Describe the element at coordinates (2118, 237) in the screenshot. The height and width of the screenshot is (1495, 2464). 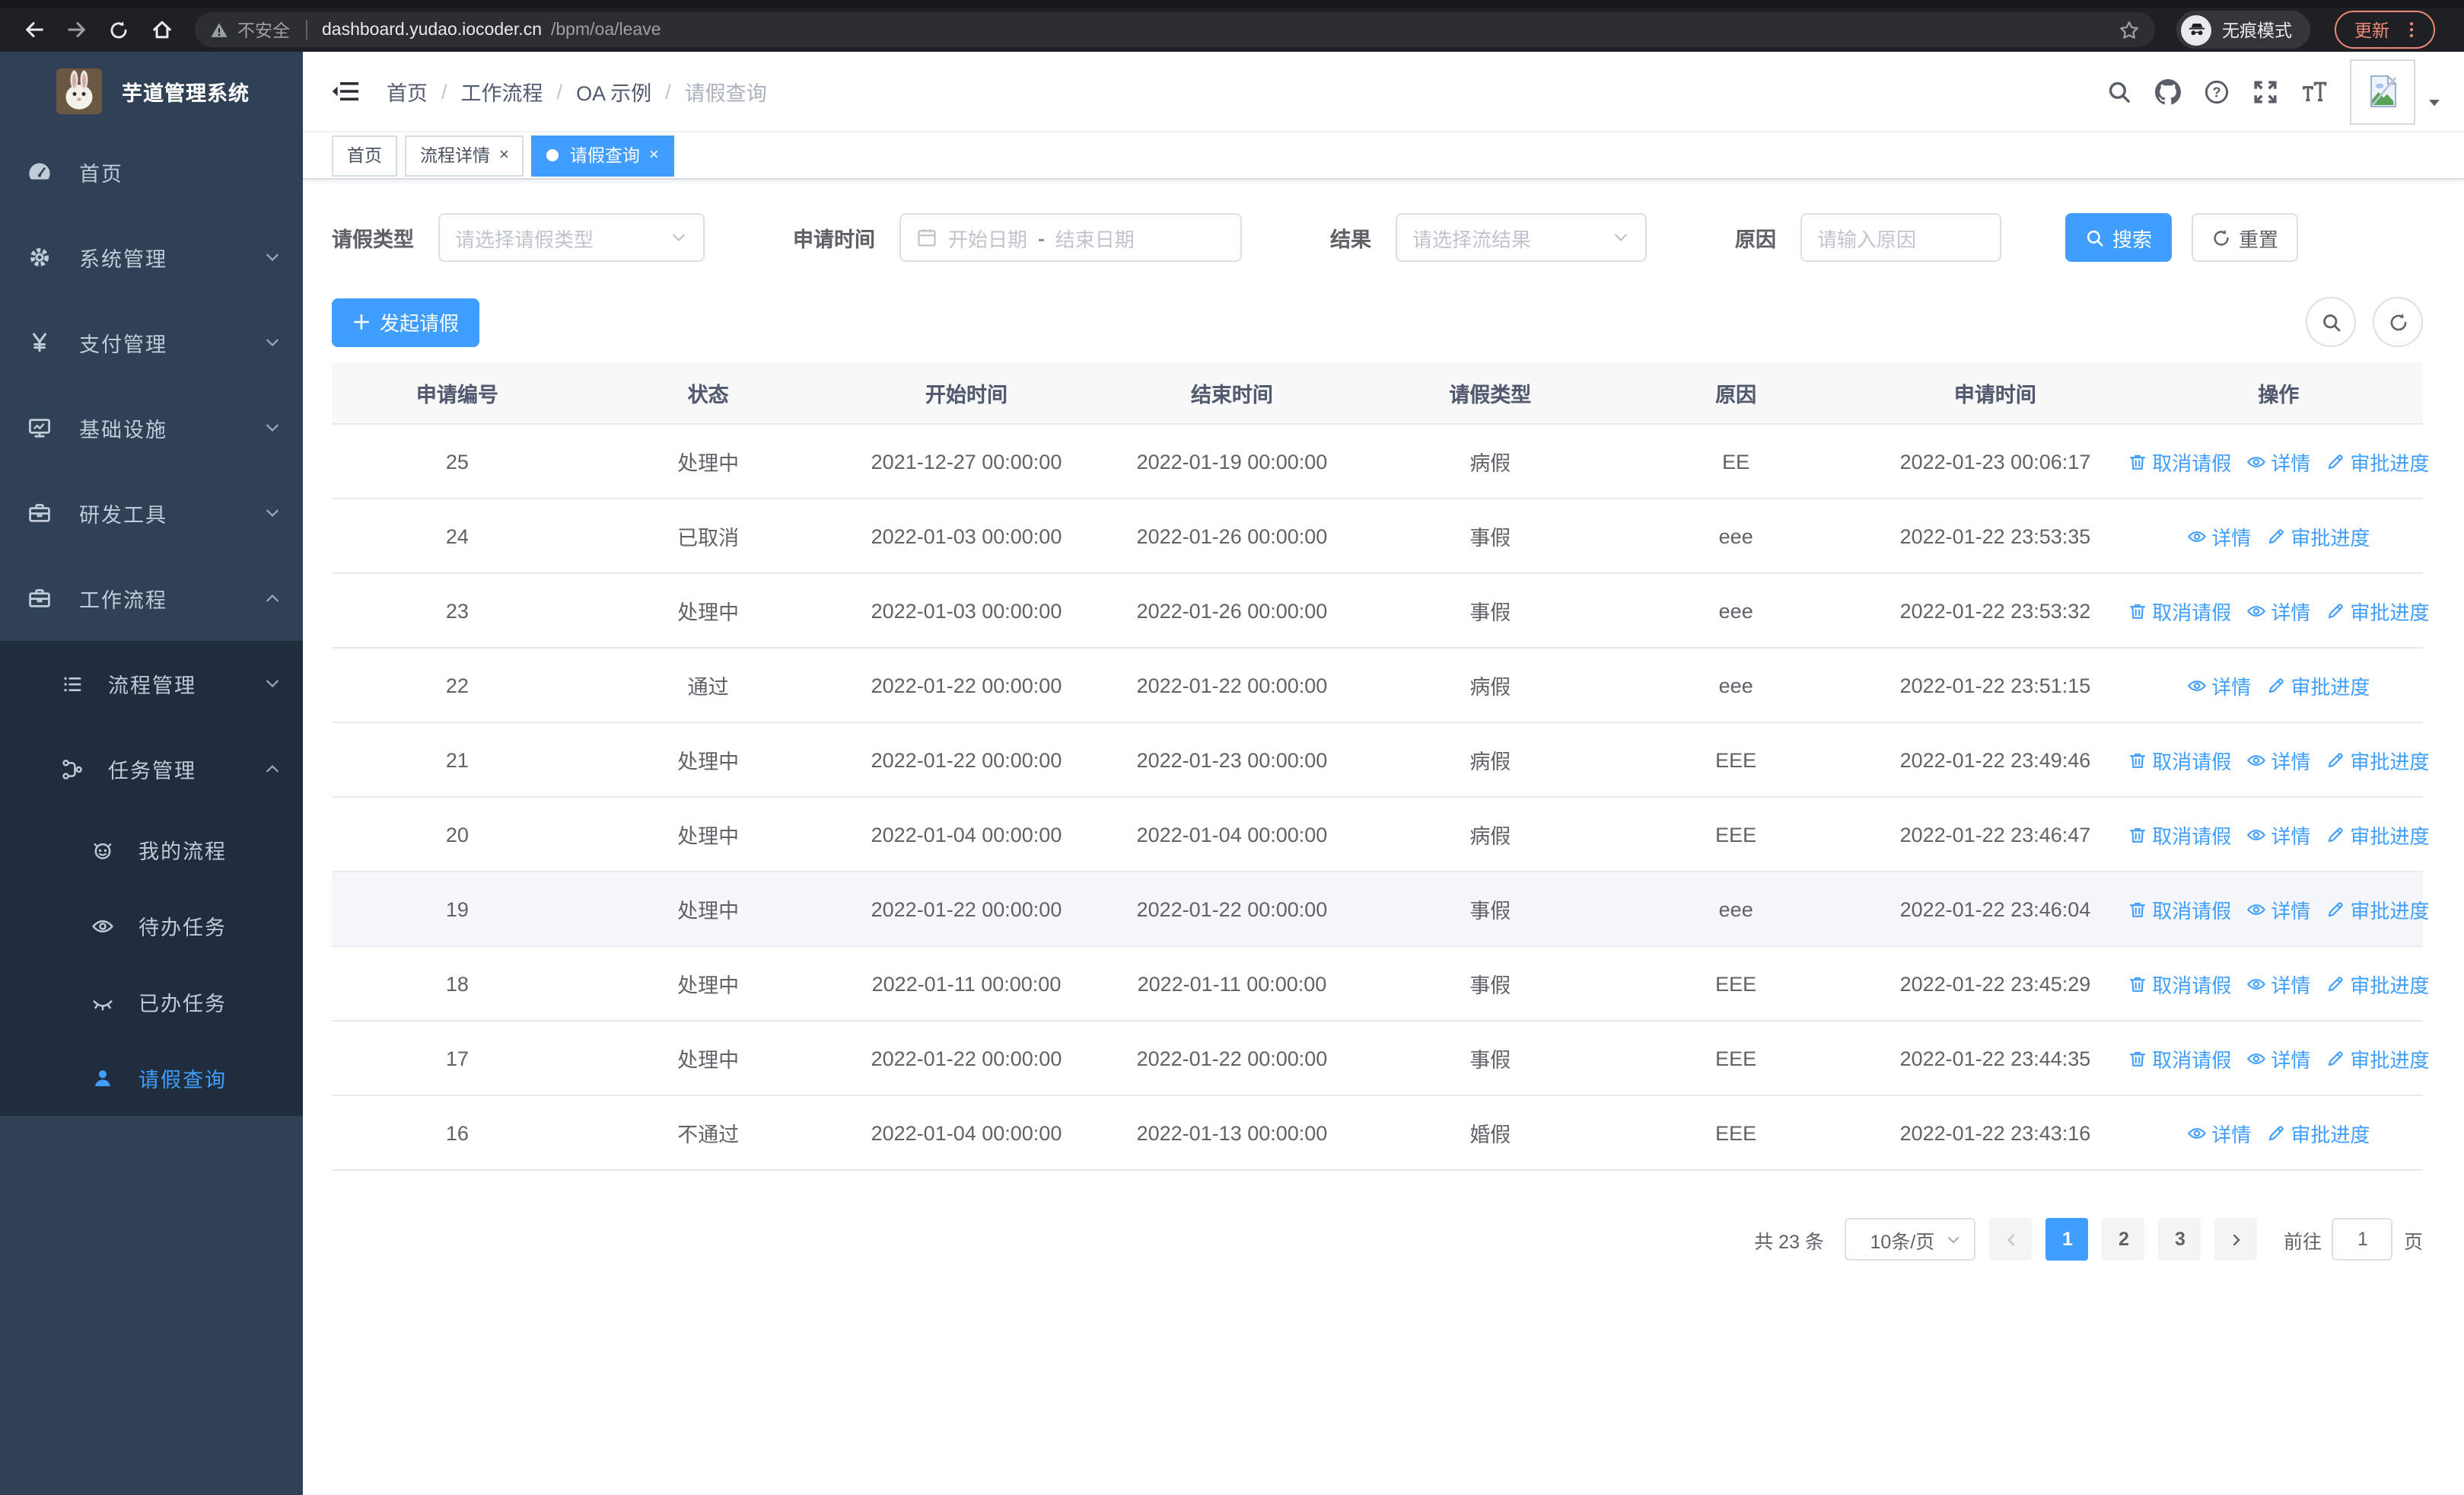
I see `search-button: 搜索` at that location.